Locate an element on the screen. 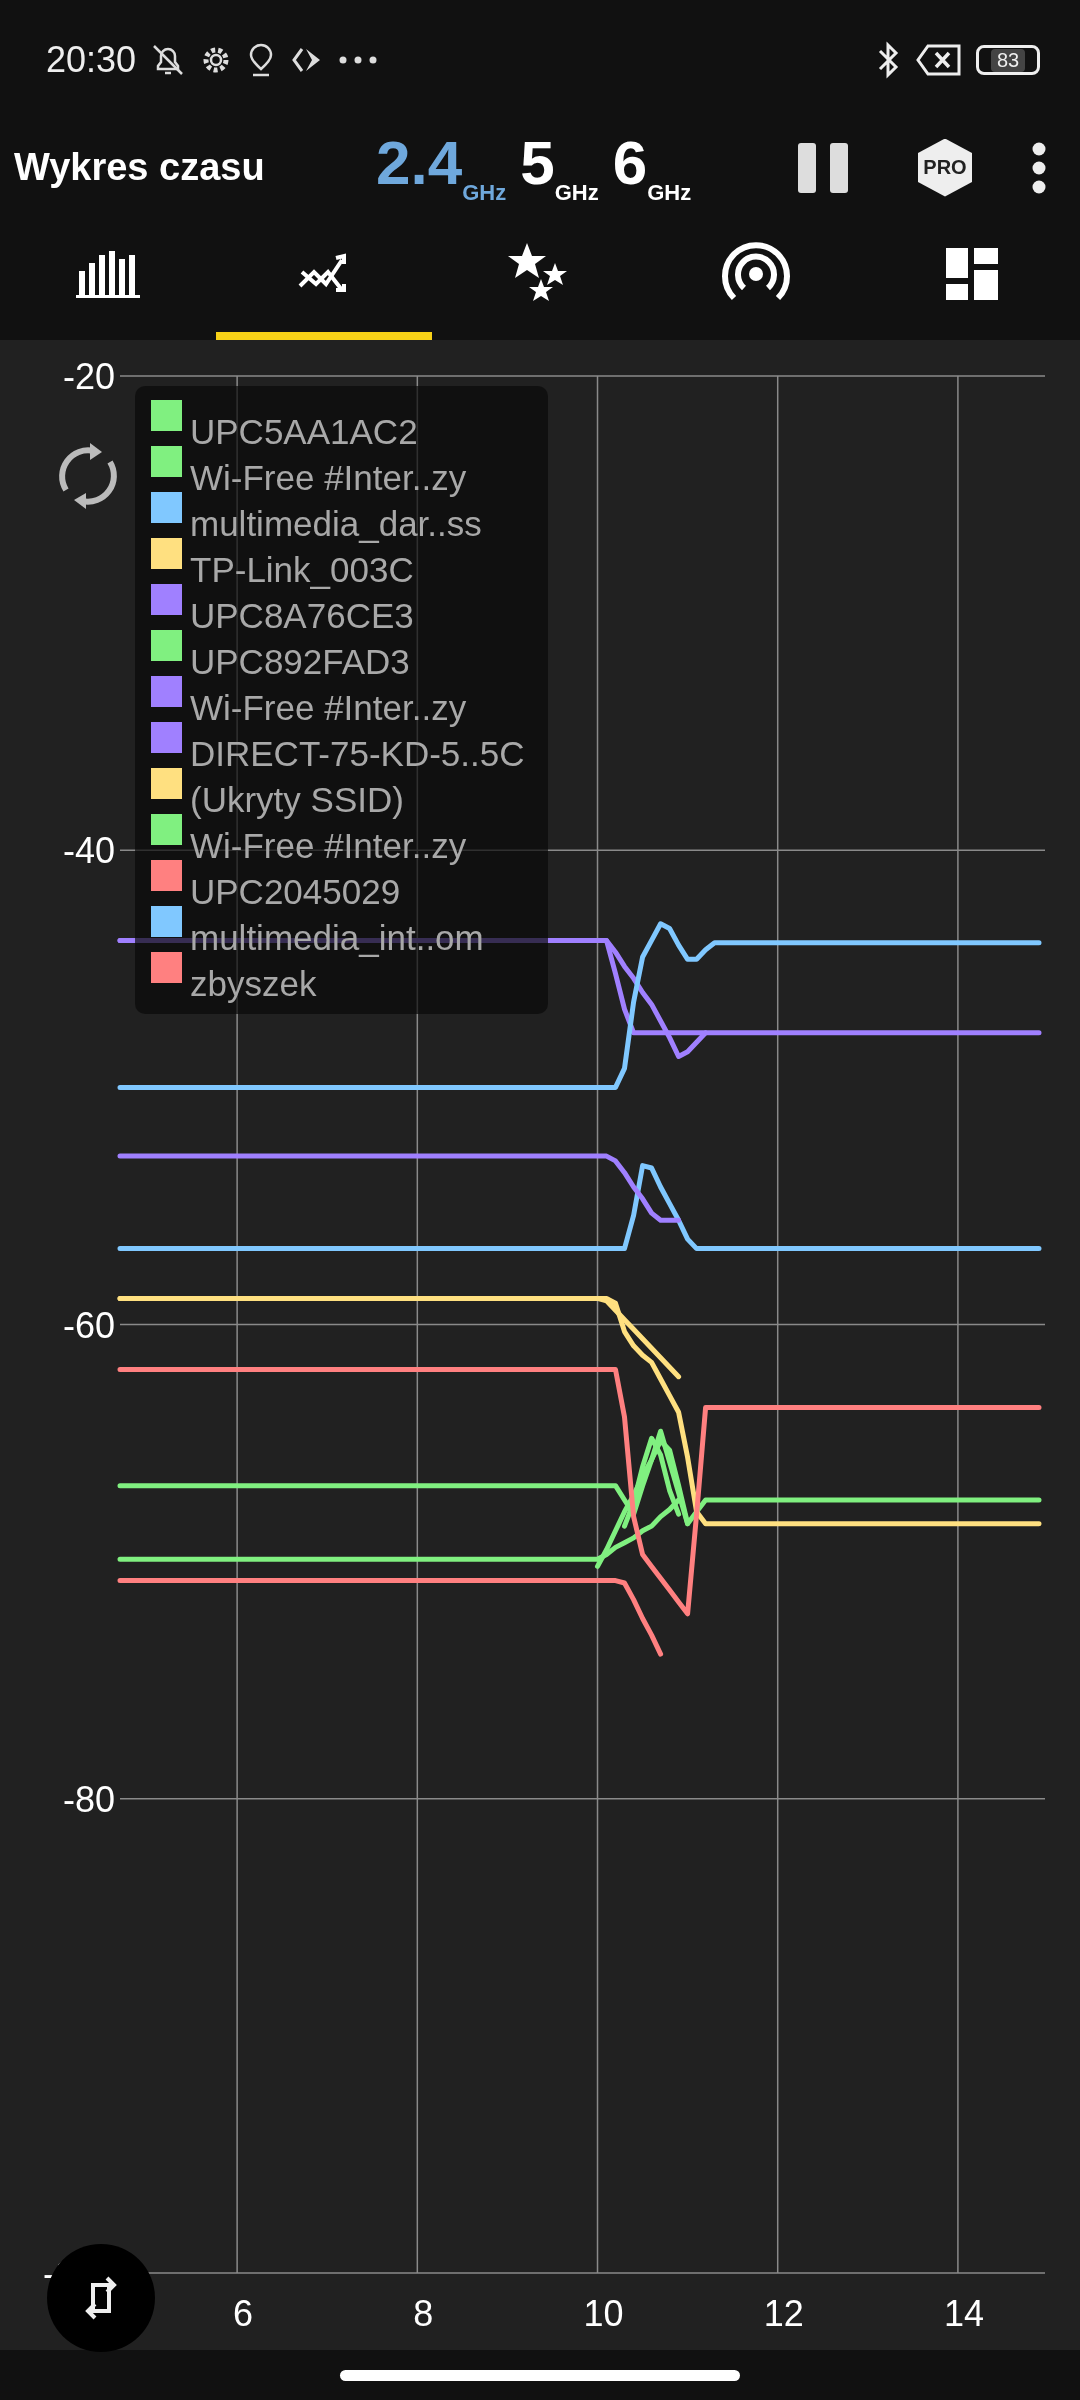 Image resolution: width=1080 pixels, height=2400 pixels. legend-label: zbyszek is located at coordinates (253, 983).